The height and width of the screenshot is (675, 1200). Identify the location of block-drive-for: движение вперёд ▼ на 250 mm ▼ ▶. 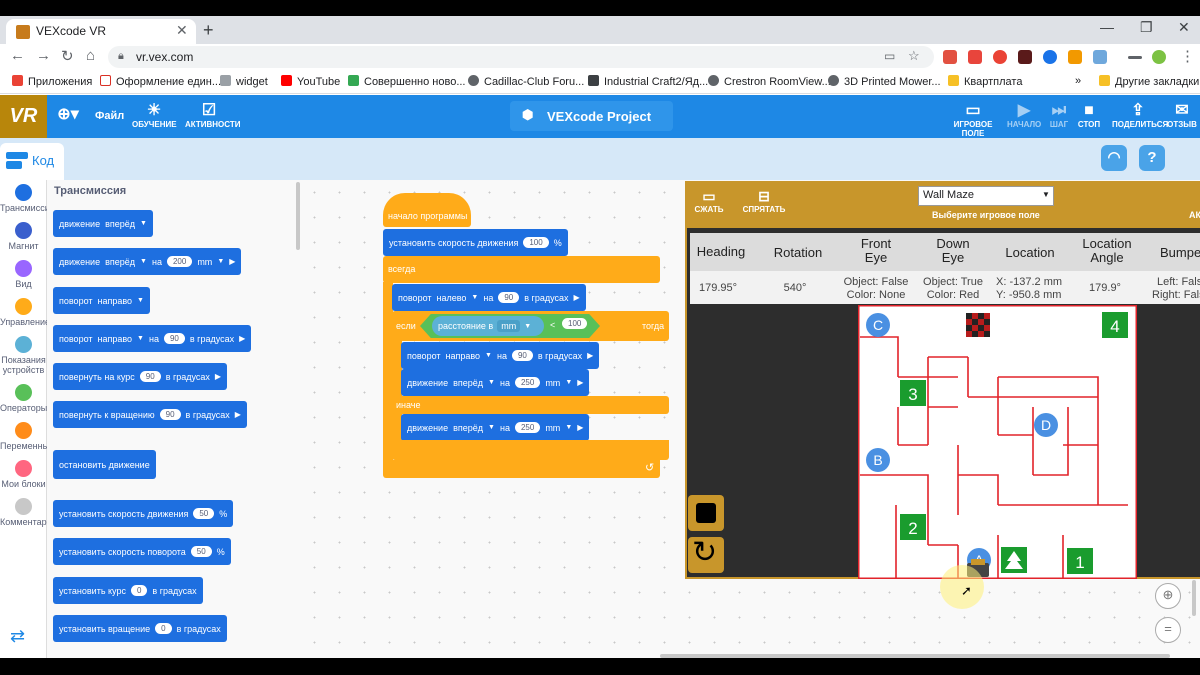
(495, 382).